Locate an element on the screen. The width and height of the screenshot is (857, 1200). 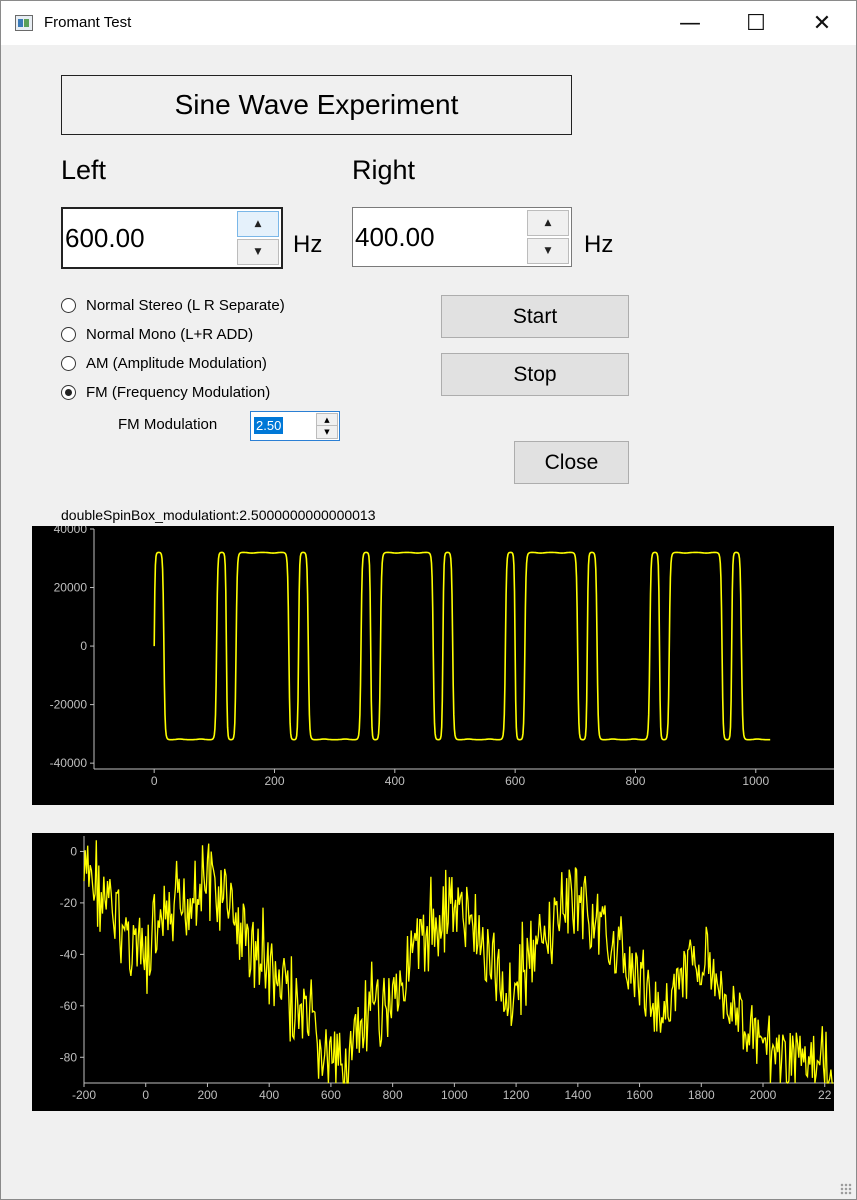
wave-x-tick-label: 200 is located at coordinates (274, 781).